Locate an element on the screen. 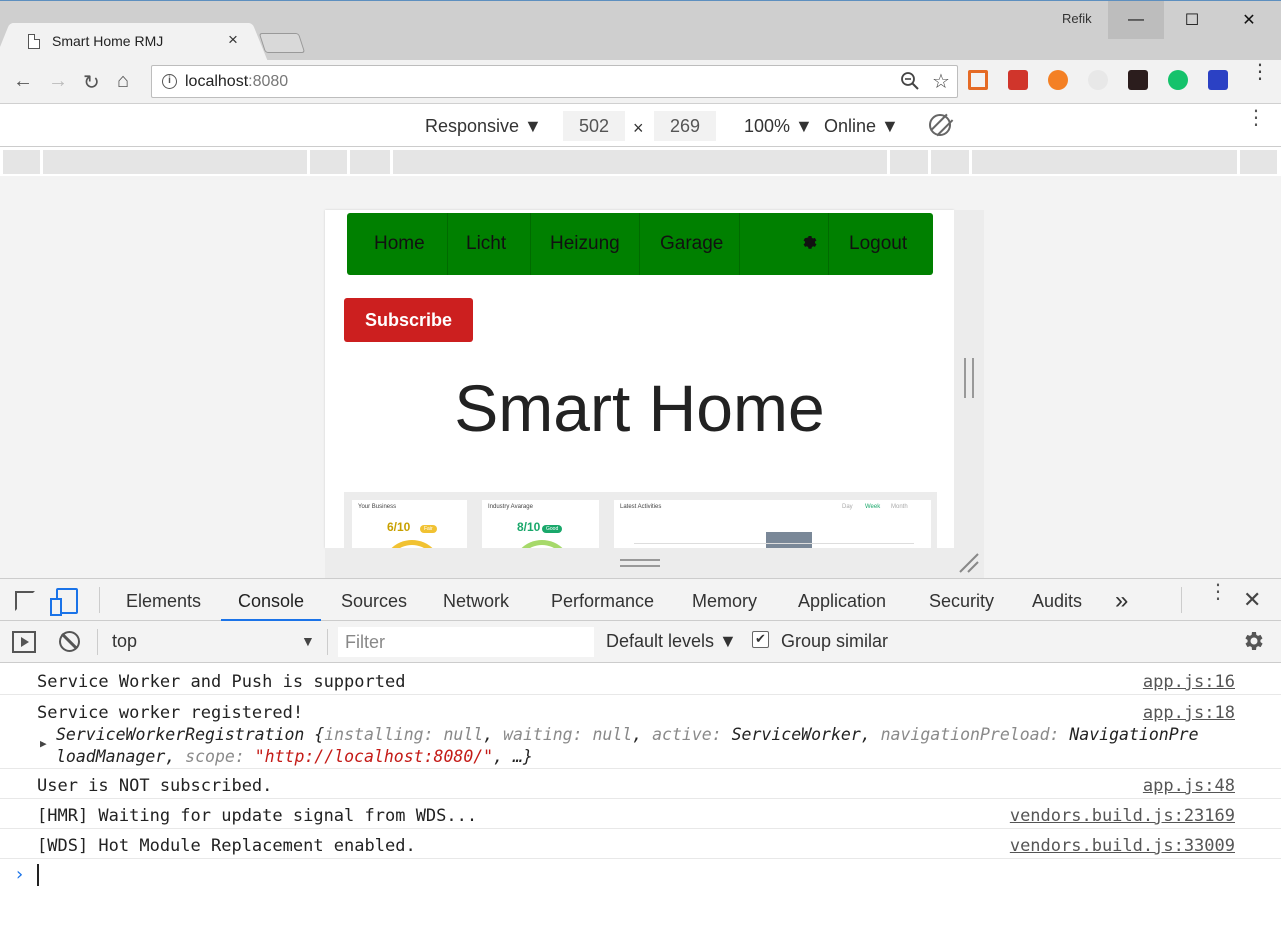  new-tab-button is located at coordinates (282, 43).